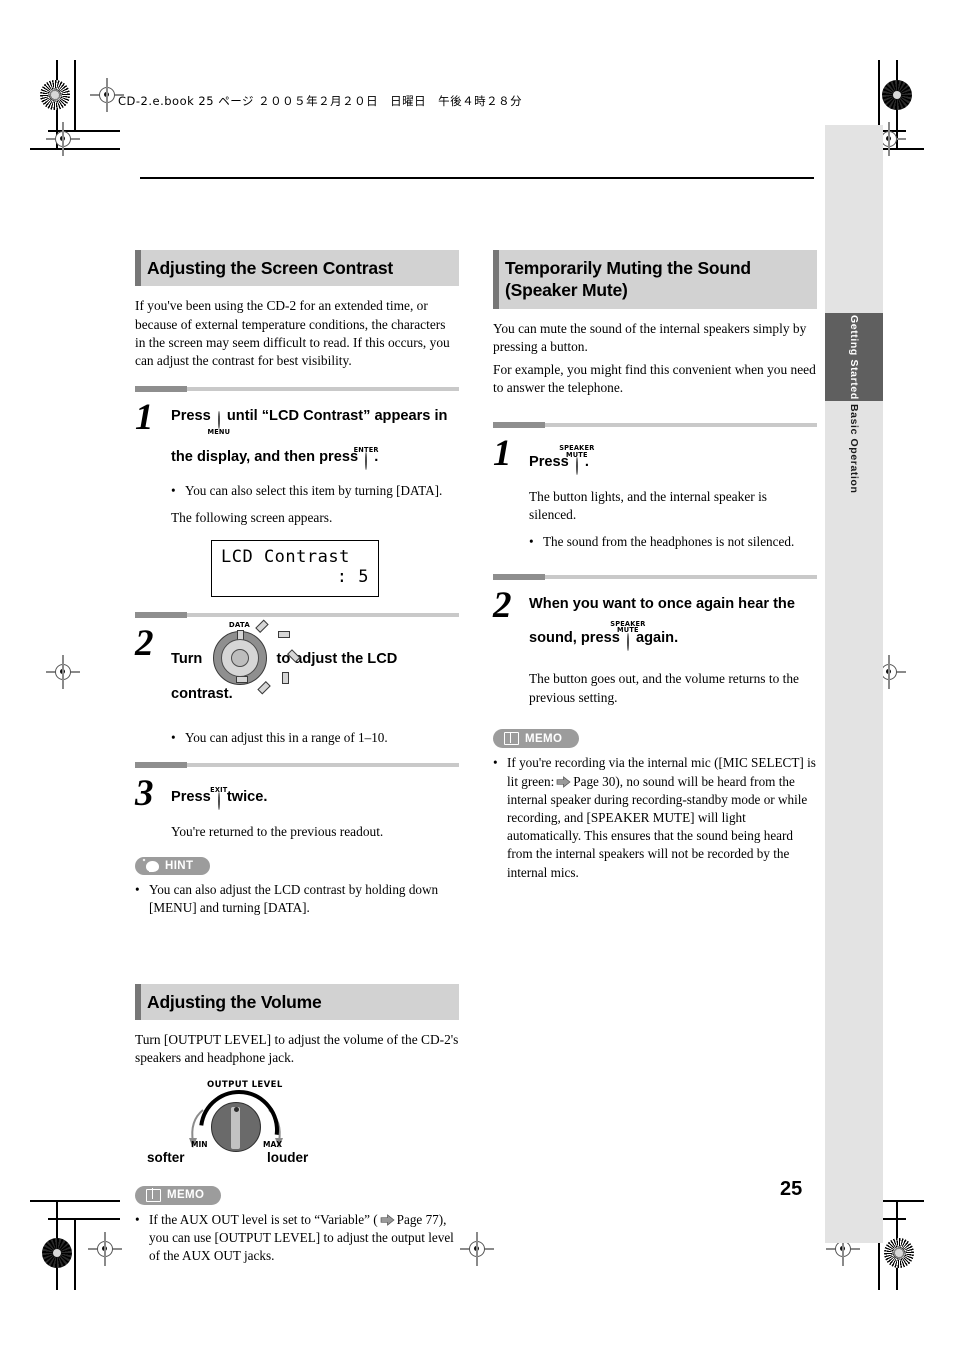 This screenshot has width=954, height=1351. I want to click on step-text-fragment: Turn, so click(187, 659).